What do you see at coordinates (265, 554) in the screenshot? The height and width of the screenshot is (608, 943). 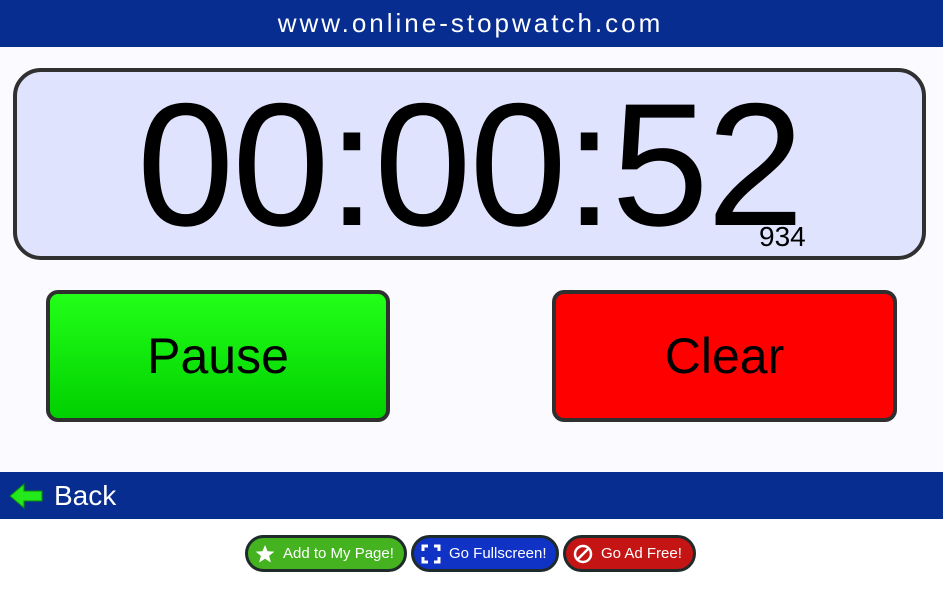 I see `star-icon` at bounding box center [265, 554].